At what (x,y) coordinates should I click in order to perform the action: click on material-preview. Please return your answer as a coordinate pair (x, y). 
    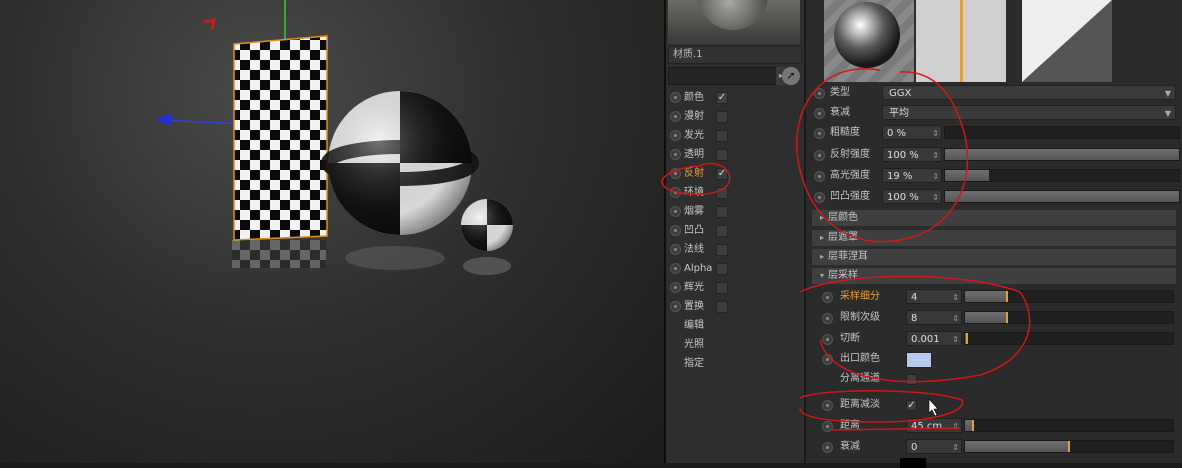
    Looking at the image, I should click on (734, 22).